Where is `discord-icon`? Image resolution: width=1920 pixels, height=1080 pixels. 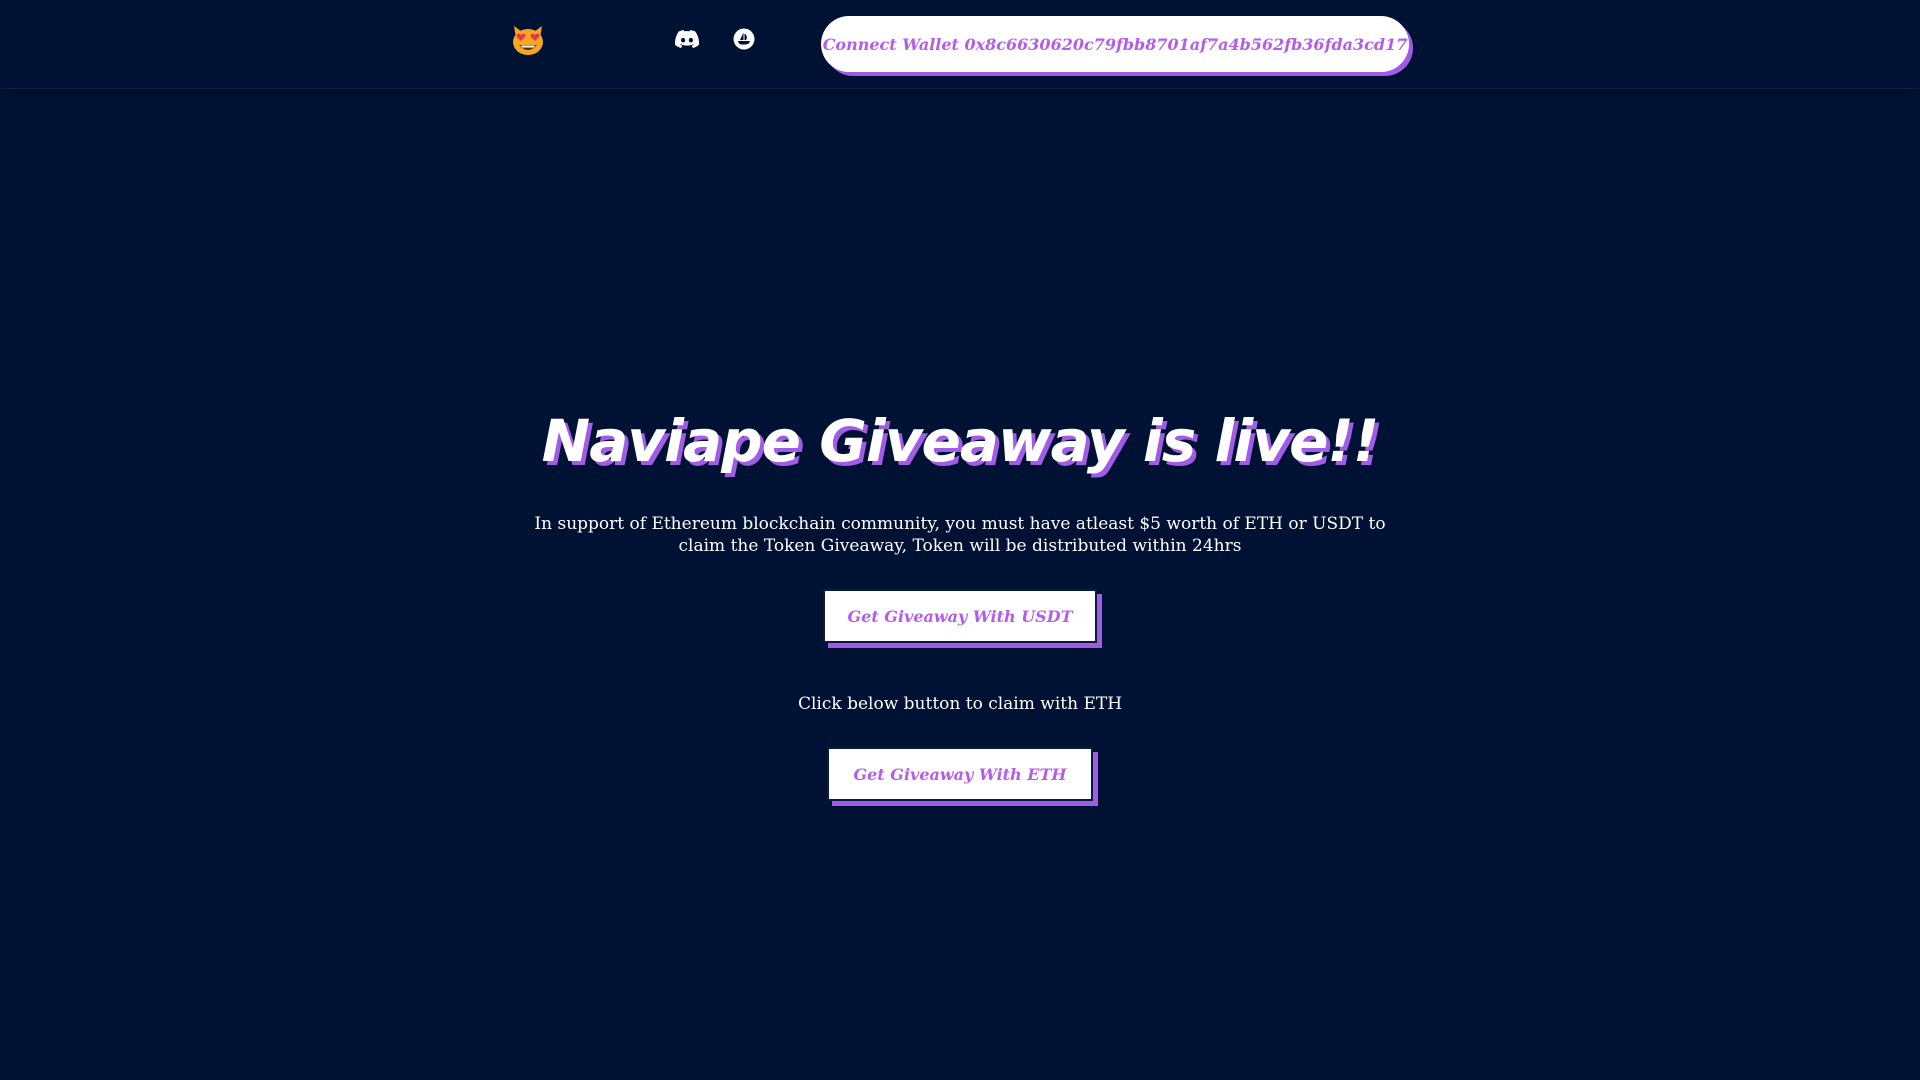
discord-icon is located at coordinates (687, 41).